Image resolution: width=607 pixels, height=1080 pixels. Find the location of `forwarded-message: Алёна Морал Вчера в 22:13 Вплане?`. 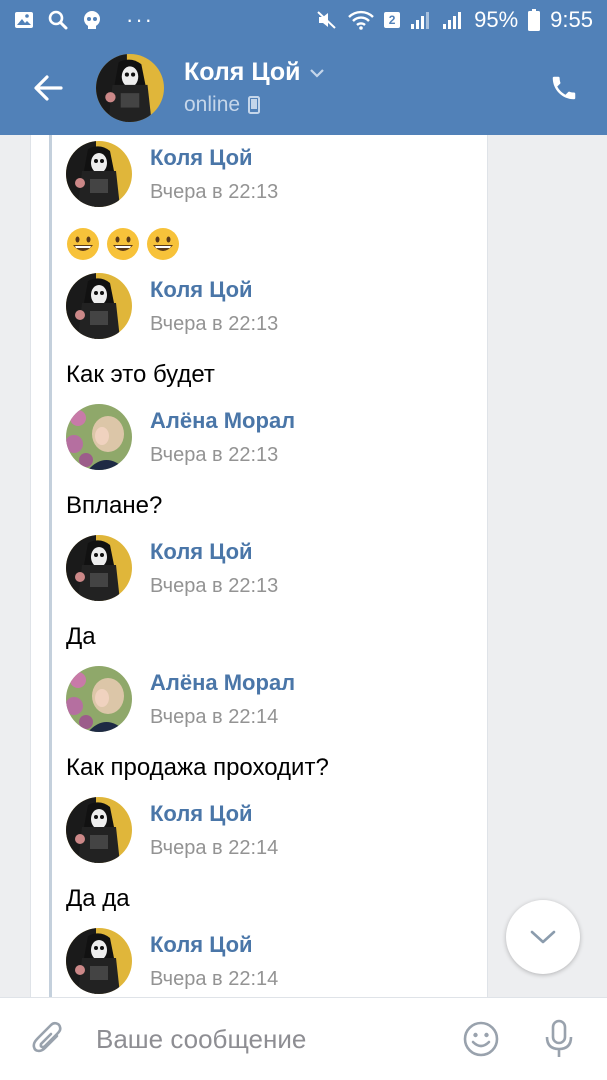

forwarded-message: Алёна Морал Вчера в 22:13 Вплане? is located at coordinates (276, 463).